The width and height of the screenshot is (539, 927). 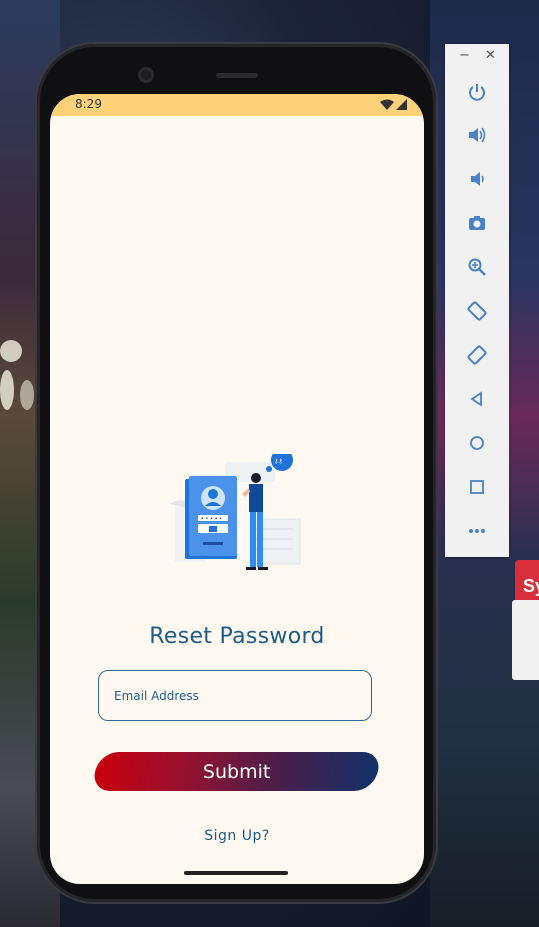 I want to click on email-field, so click(x=234, y=695).